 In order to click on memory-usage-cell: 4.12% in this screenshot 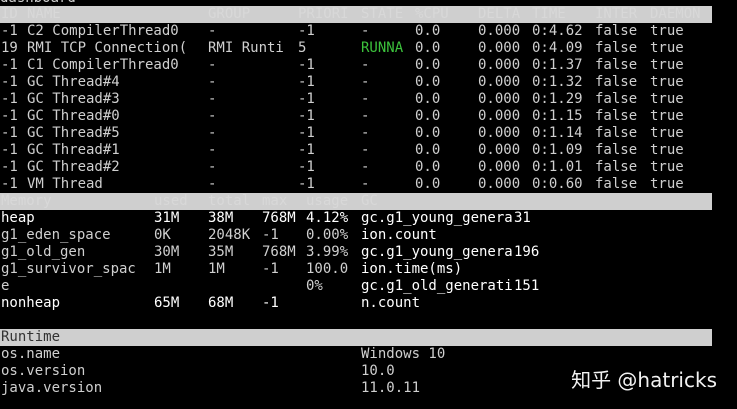, I will do `click(327, 218)`.